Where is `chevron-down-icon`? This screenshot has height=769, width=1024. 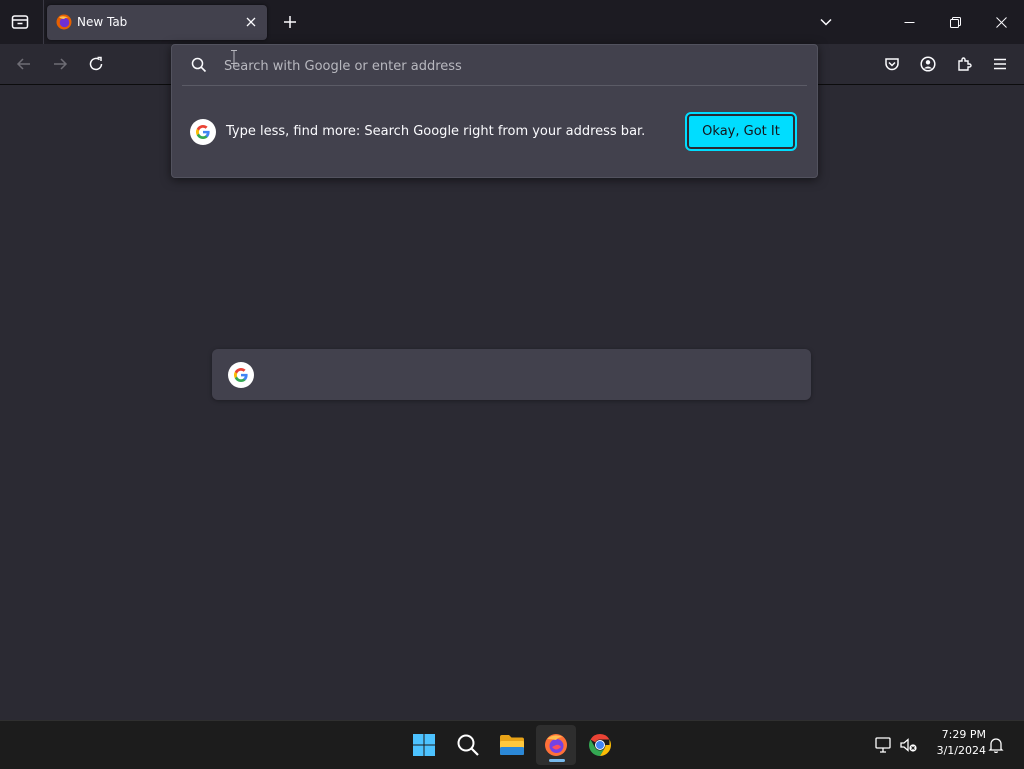
chevron-down-icon is located at coordinates (826, 22).